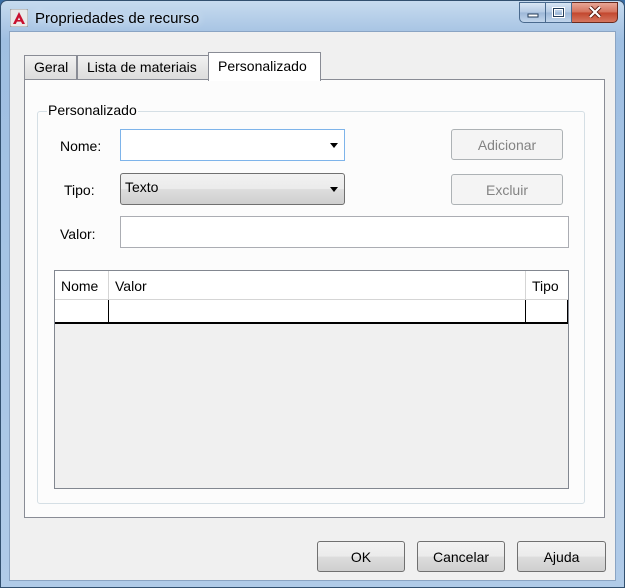 Image resolution: width=625 pixels, height=588 pixels. I want to click on column-header-valor: Valor, so click(317, 285).